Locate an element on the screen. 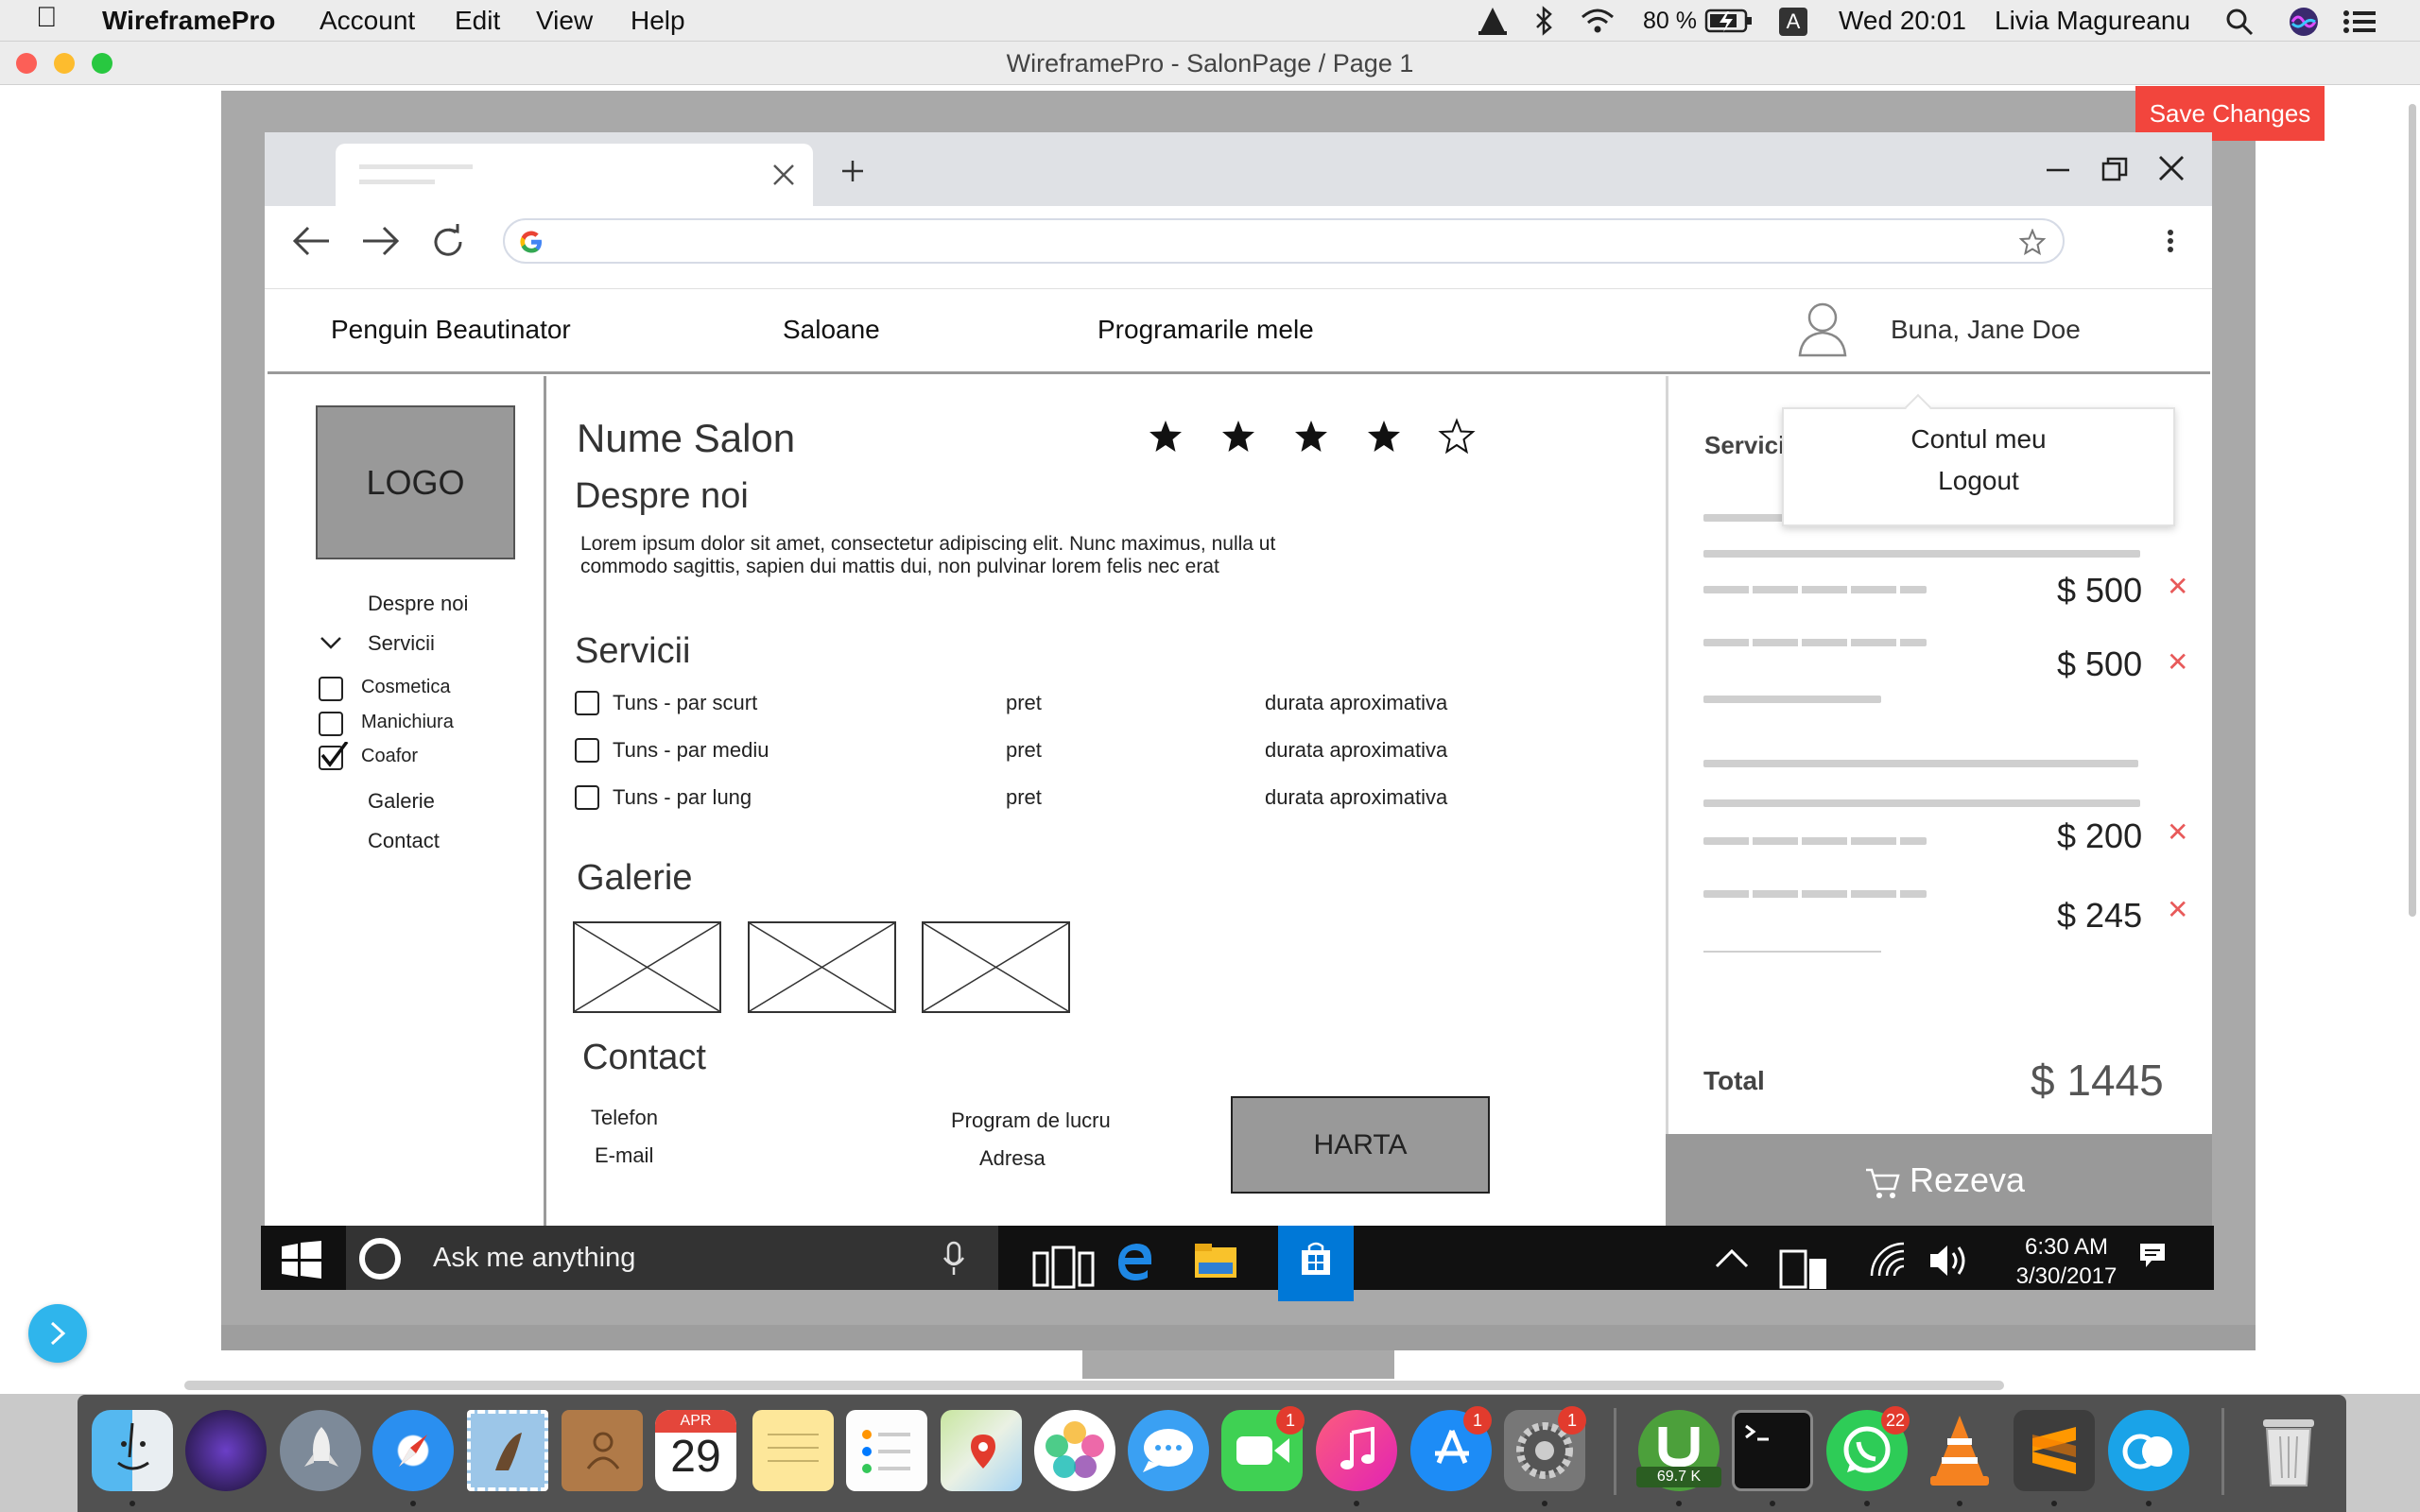 The height and width of the screenshot is (1512, 2420). safari-icon is located at coordinates (413, 1450).